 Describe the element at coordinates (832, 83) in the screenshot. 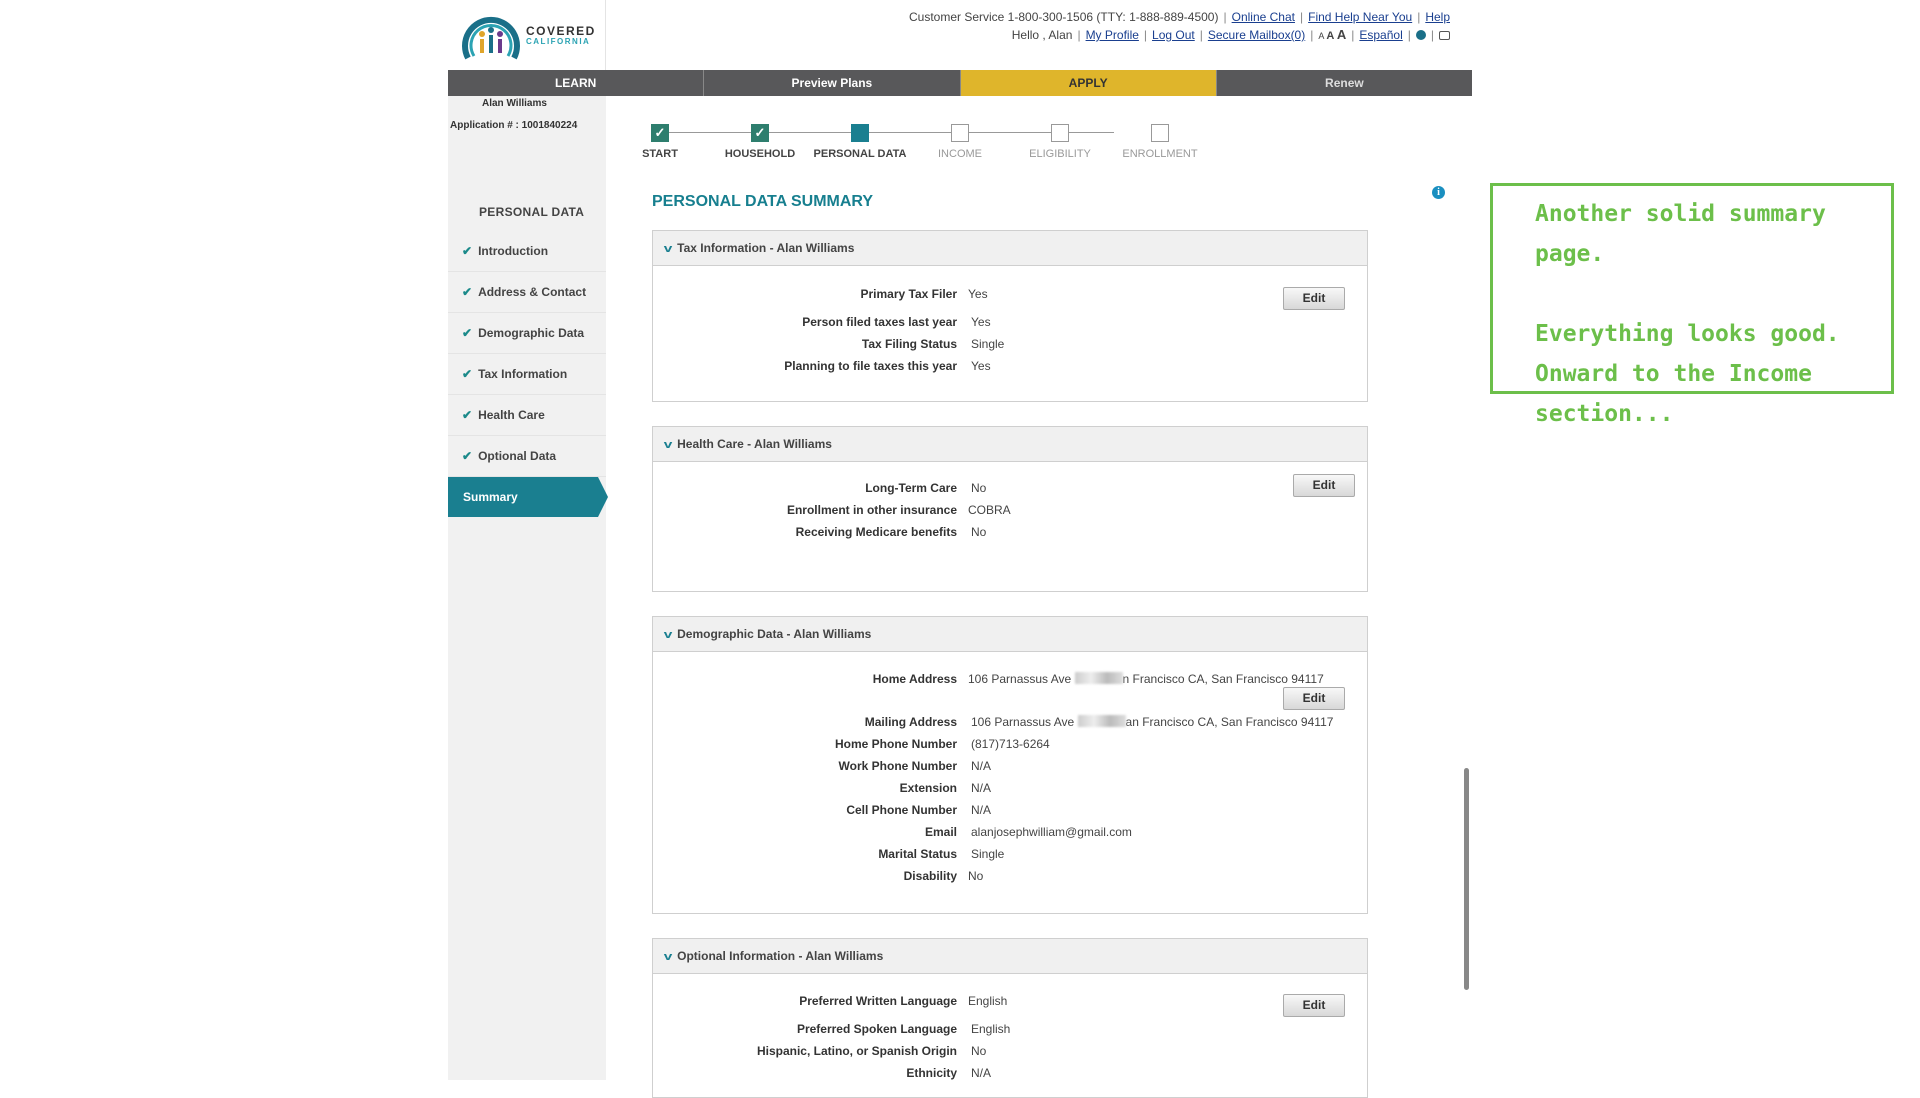

I see `nav-preview-plans: Preview Plans` at that location.